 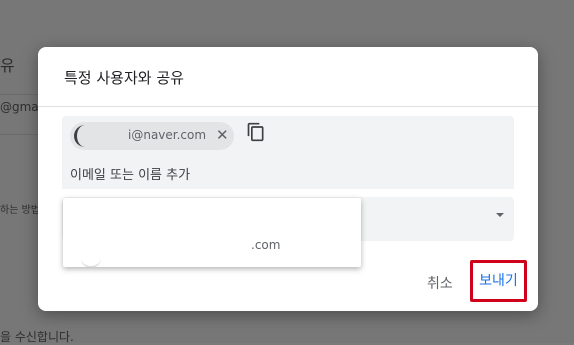 I want to click on cancel-button: 취소, so click(x=440, y=283).